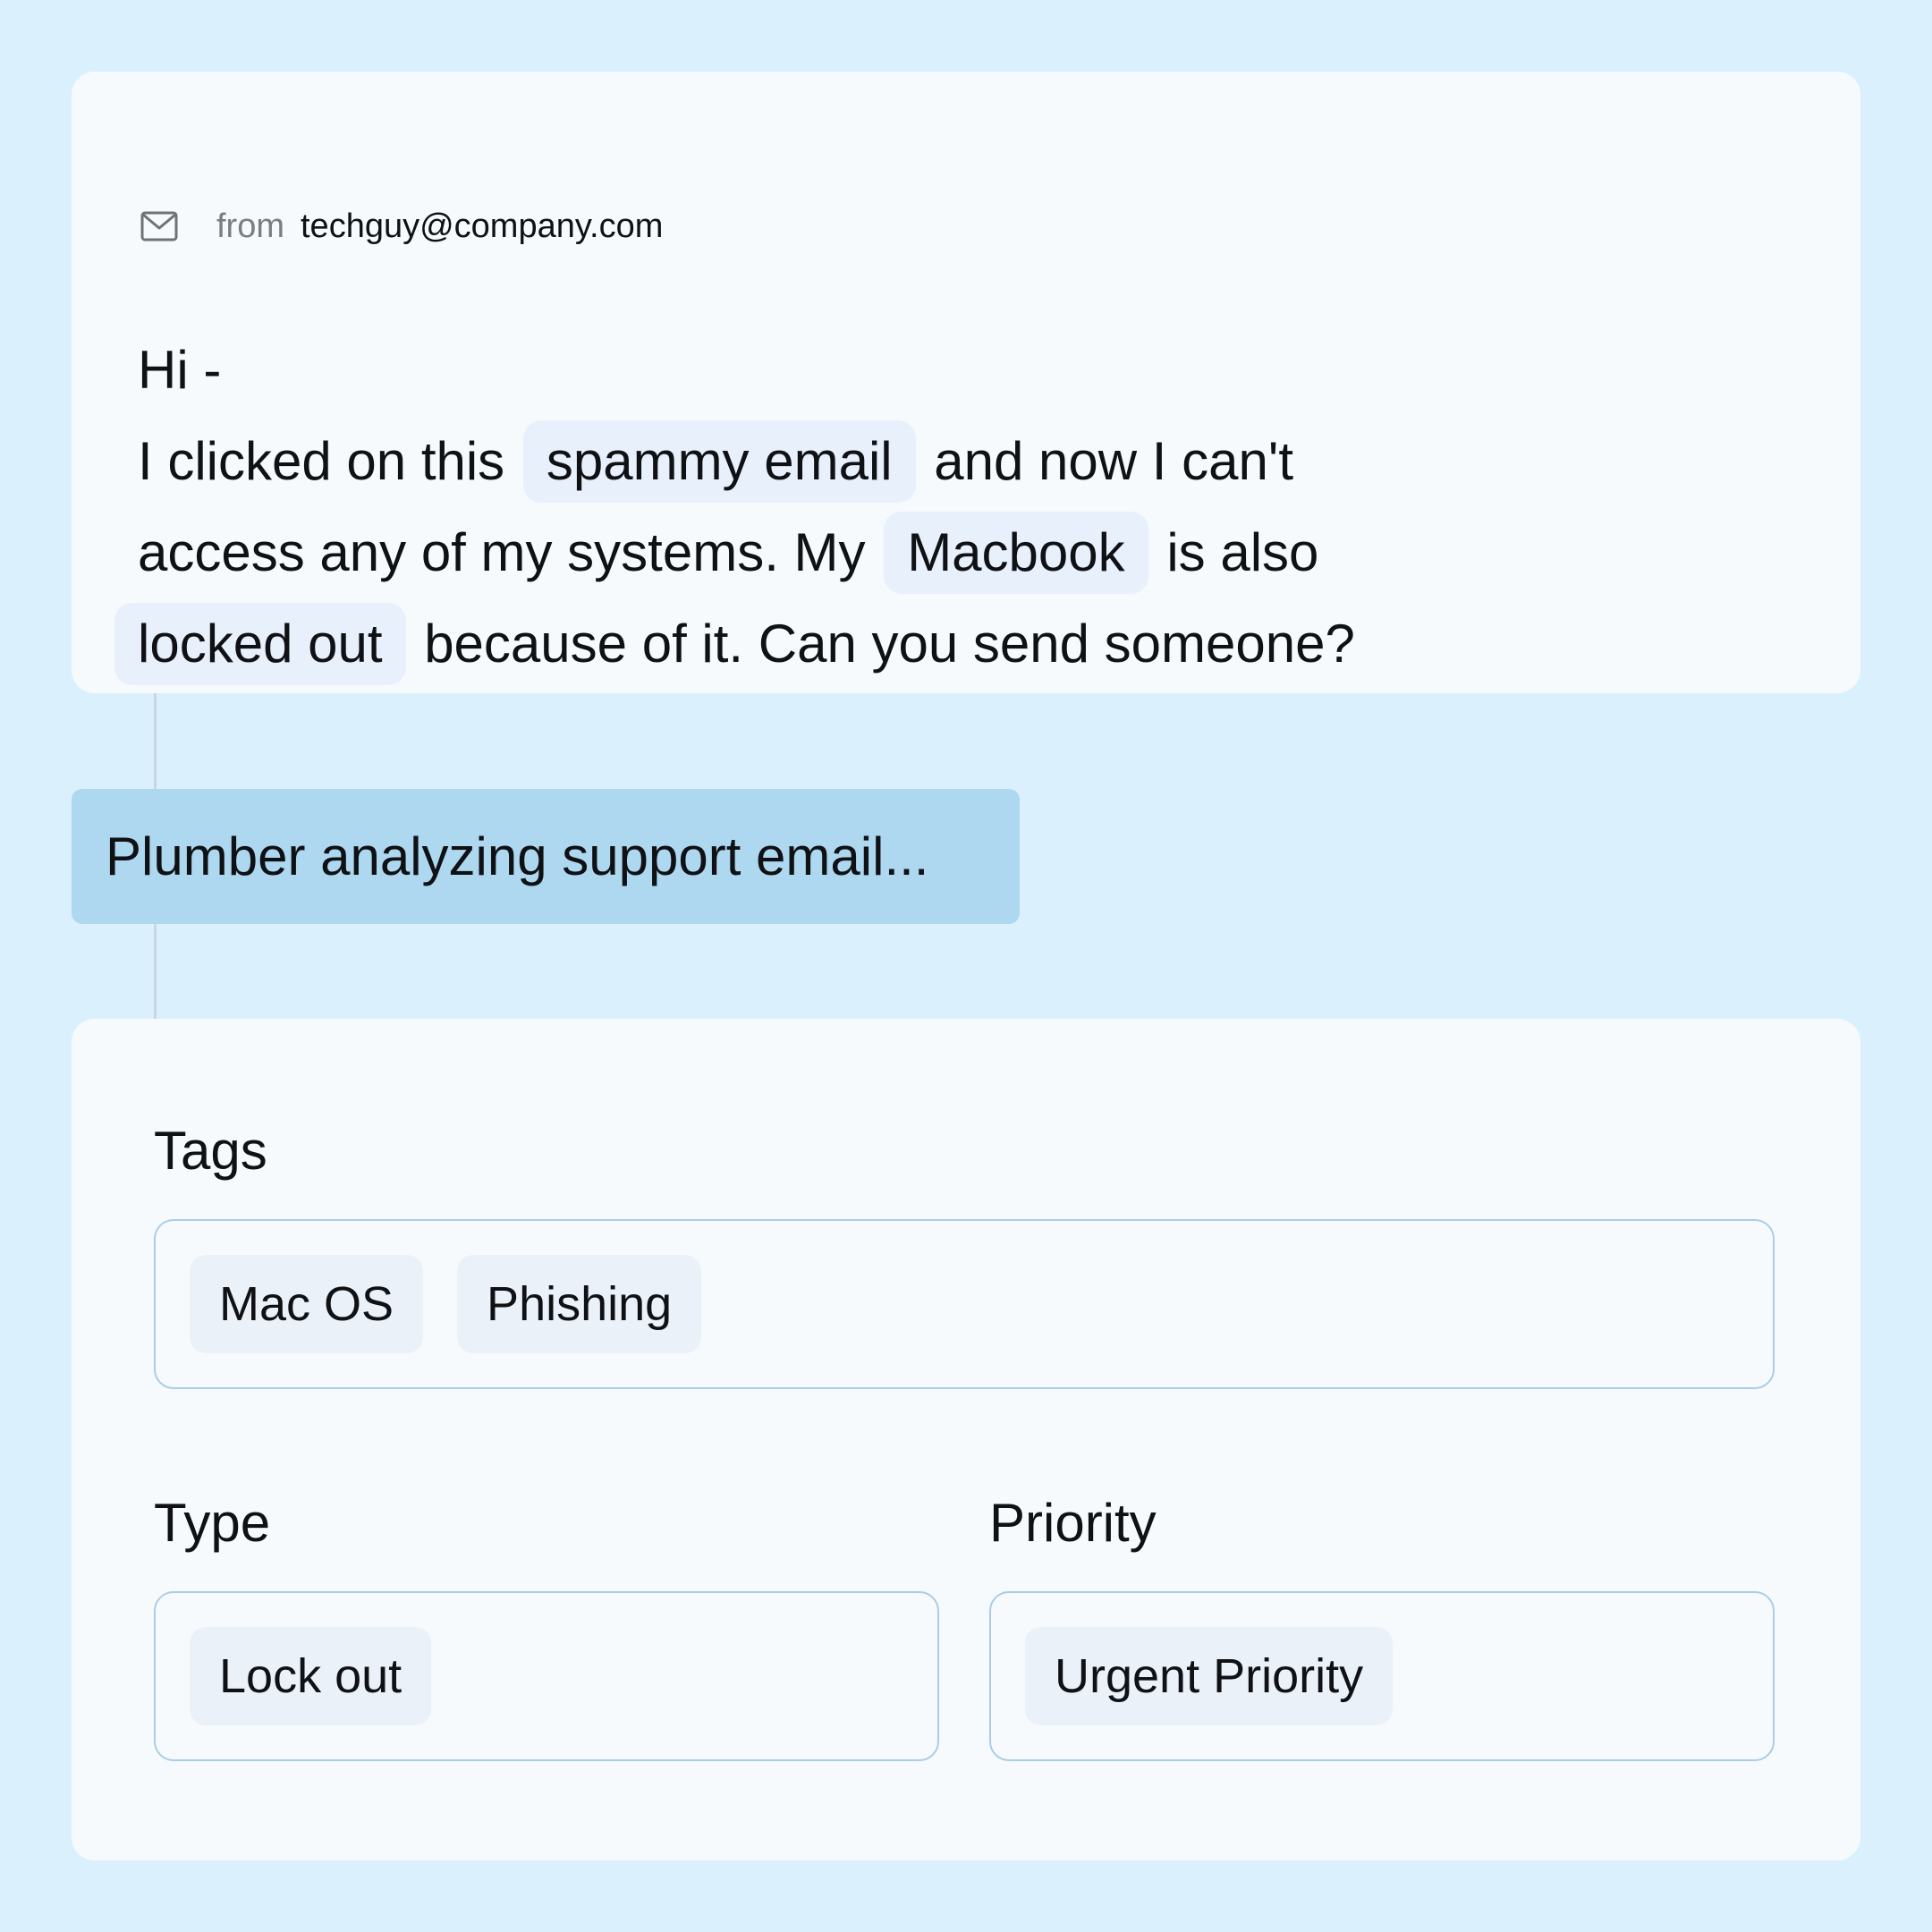 The image size is (1932, 1932). I want to click on email-text: because of it. Can you send someone?, so click(889, 644).